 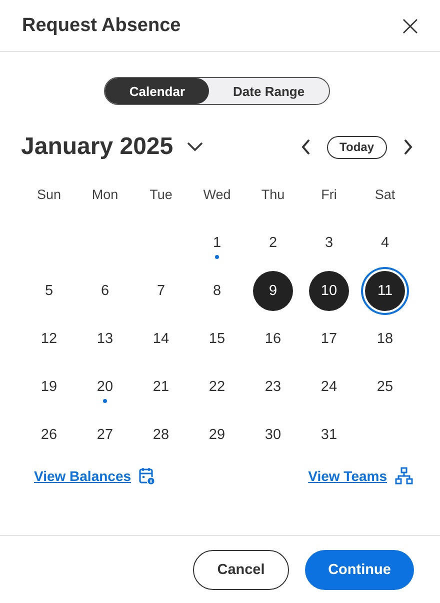 I want to click on calendar-day: 6, so click(x=105, y=291).